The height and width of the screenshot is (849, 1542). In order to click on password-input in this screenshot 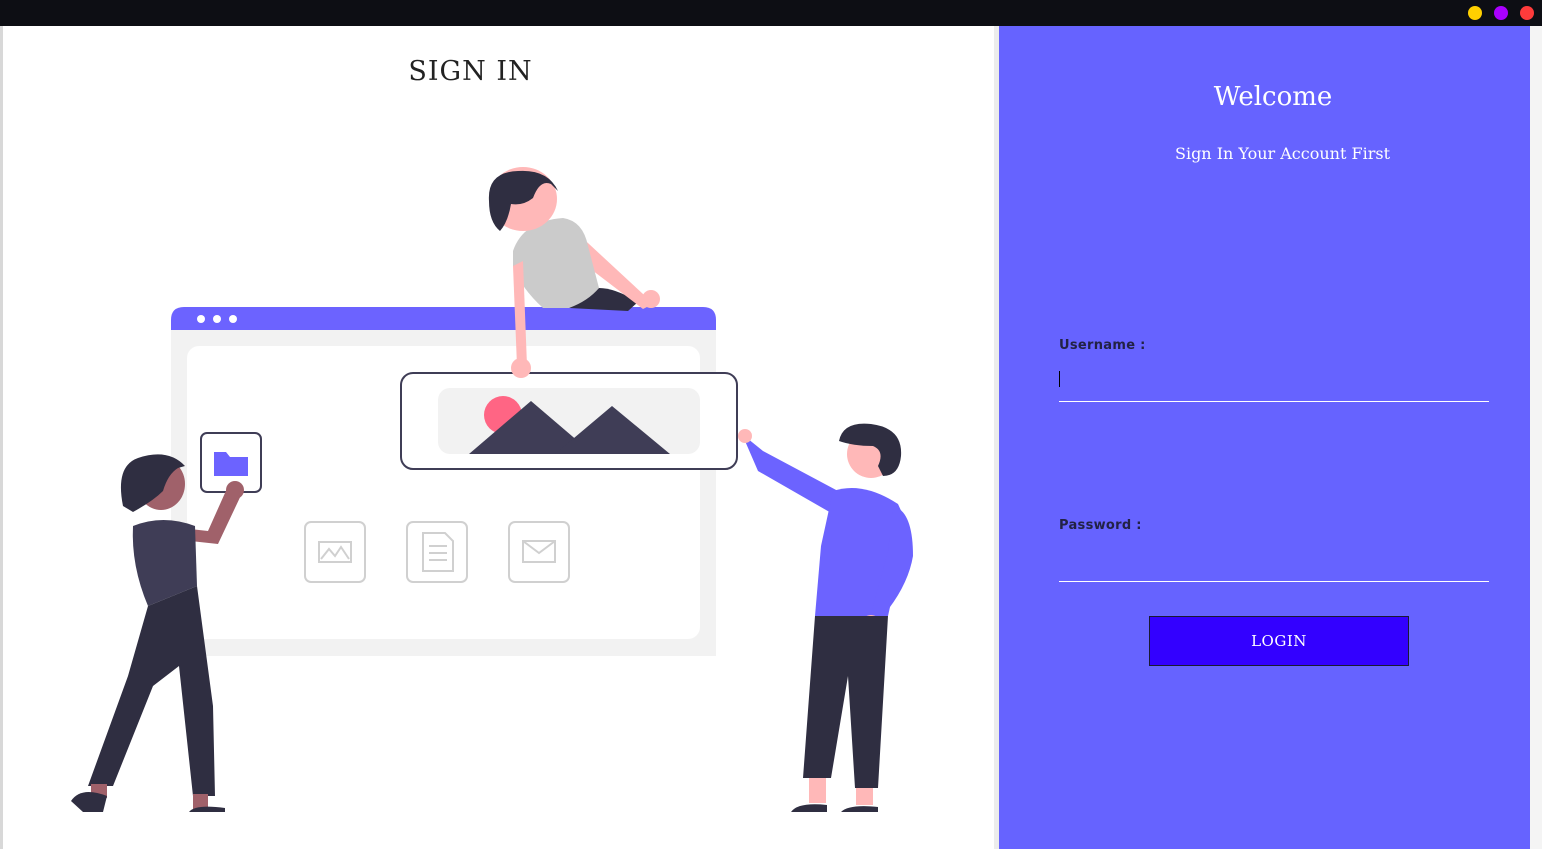, I will do `click(1274, 565)`.